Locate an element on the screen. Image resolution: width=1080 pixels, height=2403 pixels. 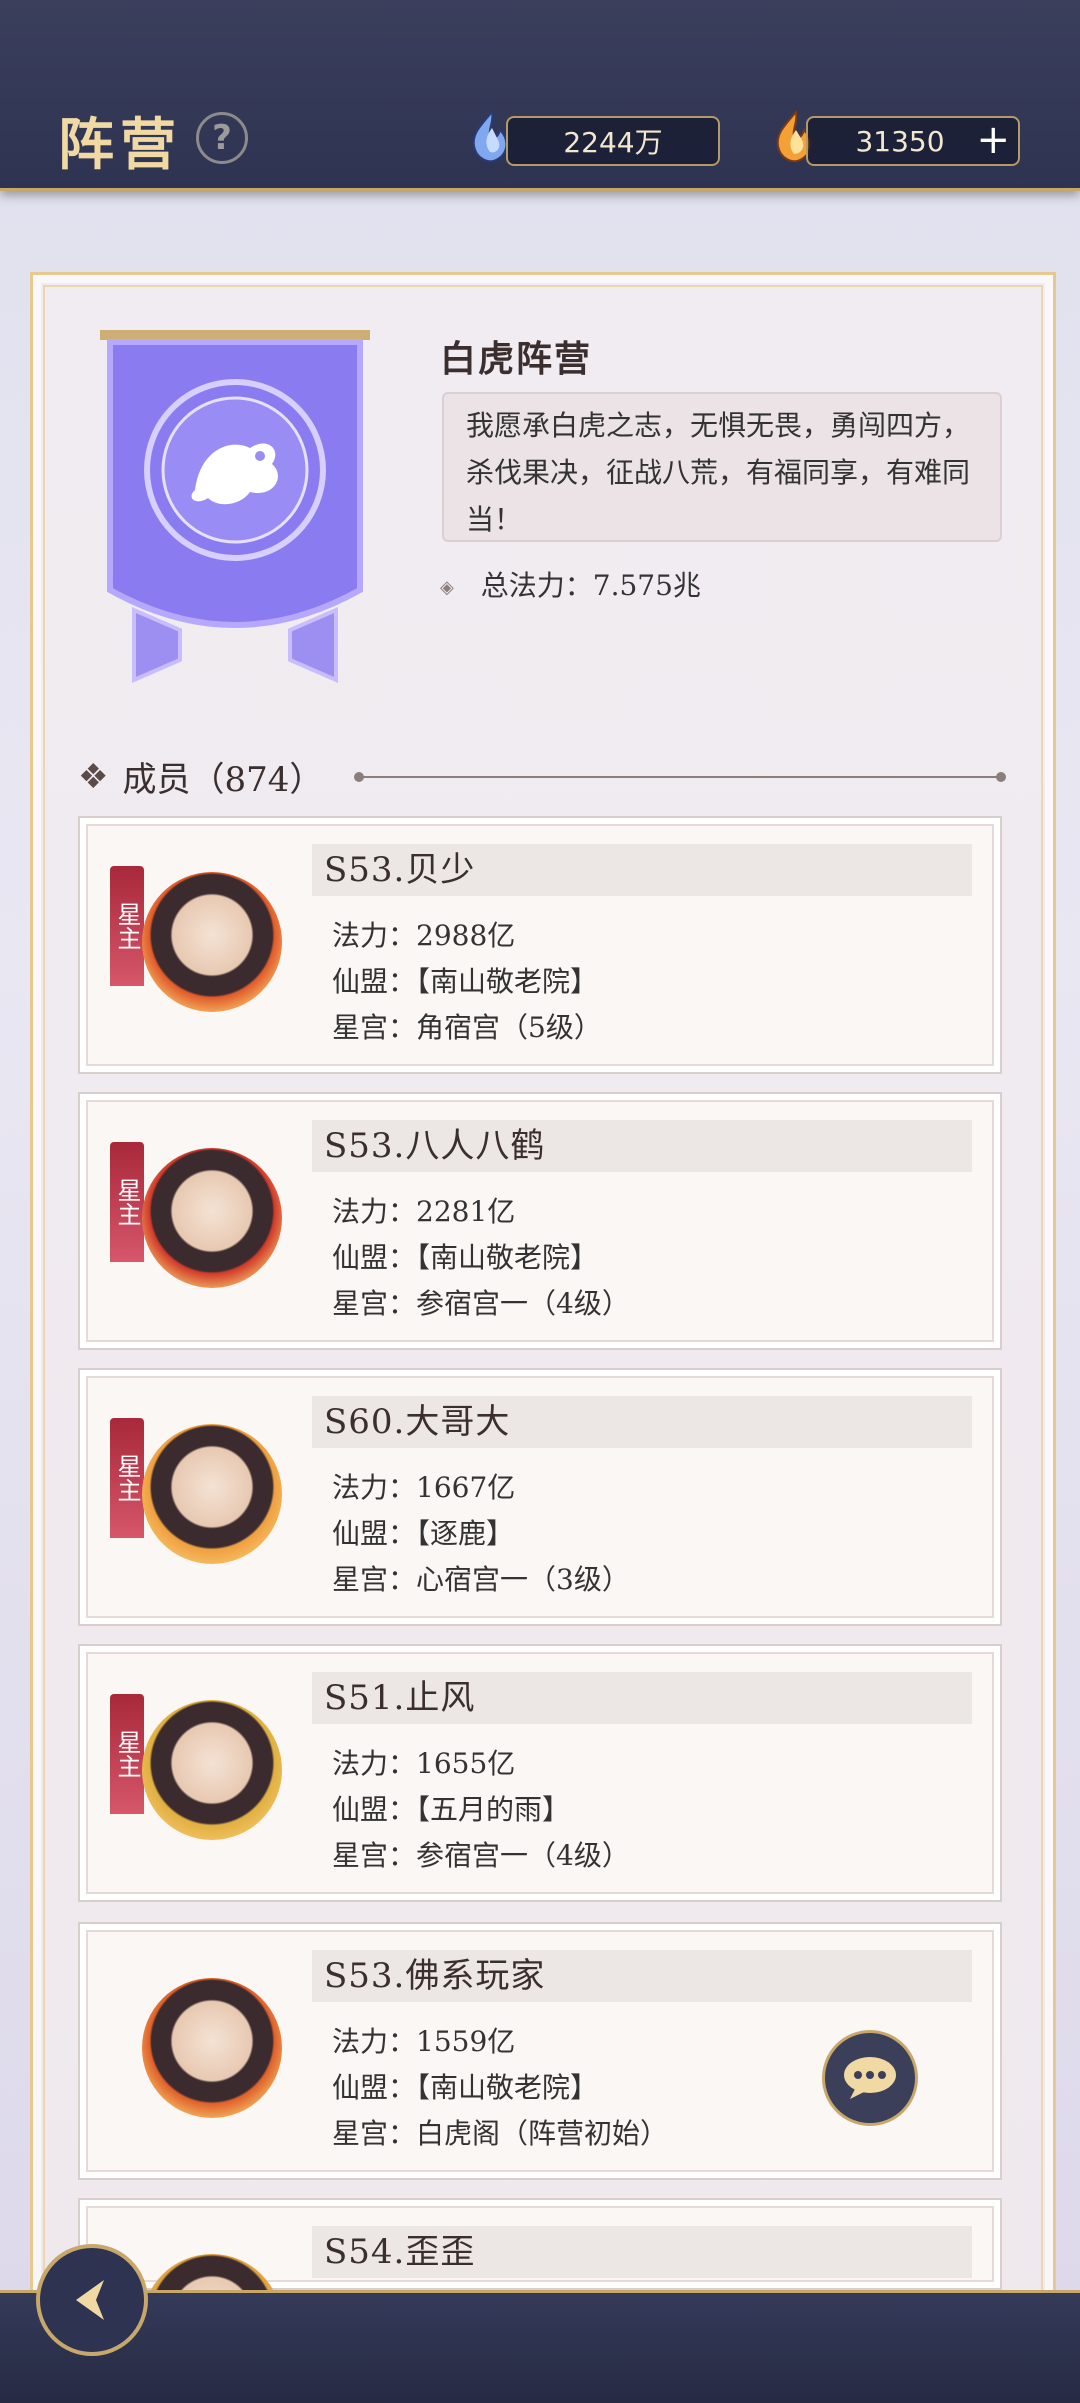
members-header: ❖ 成员（874） is located at coordinates (200, 776).